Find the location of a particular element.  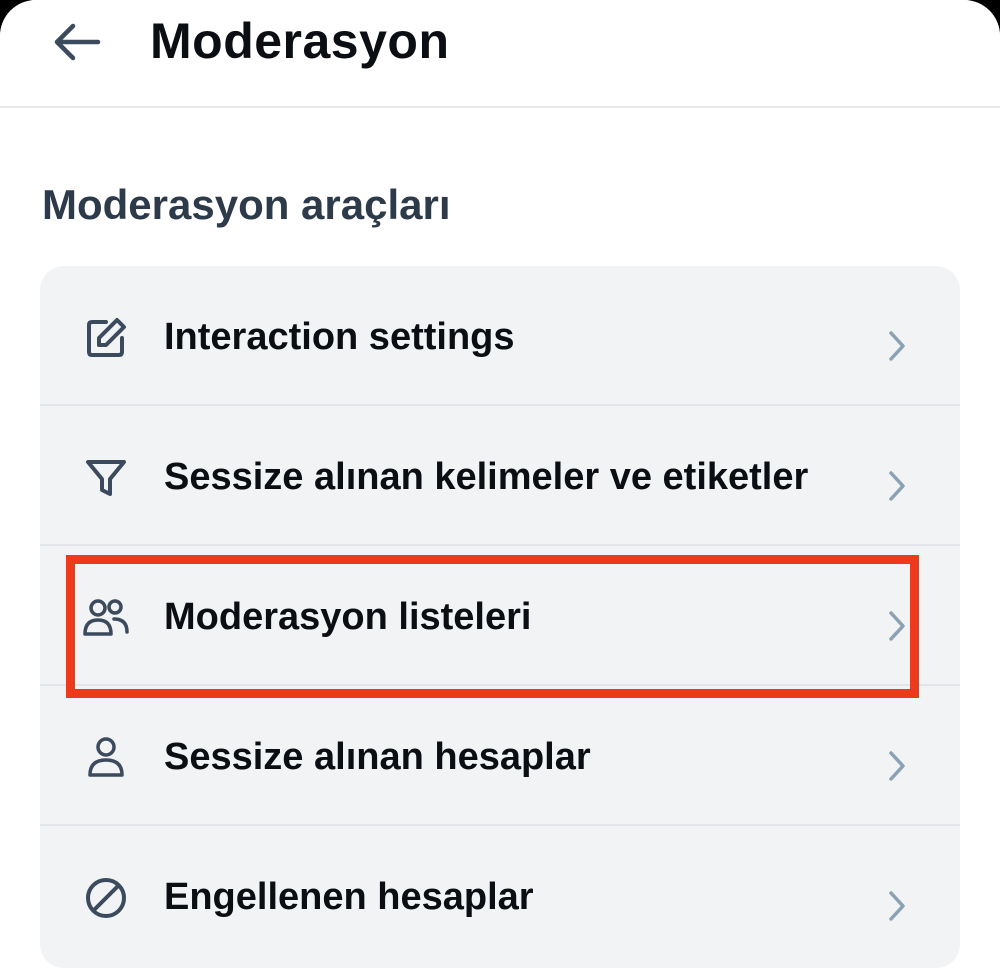

back-button is located at coordinates (76, 42).